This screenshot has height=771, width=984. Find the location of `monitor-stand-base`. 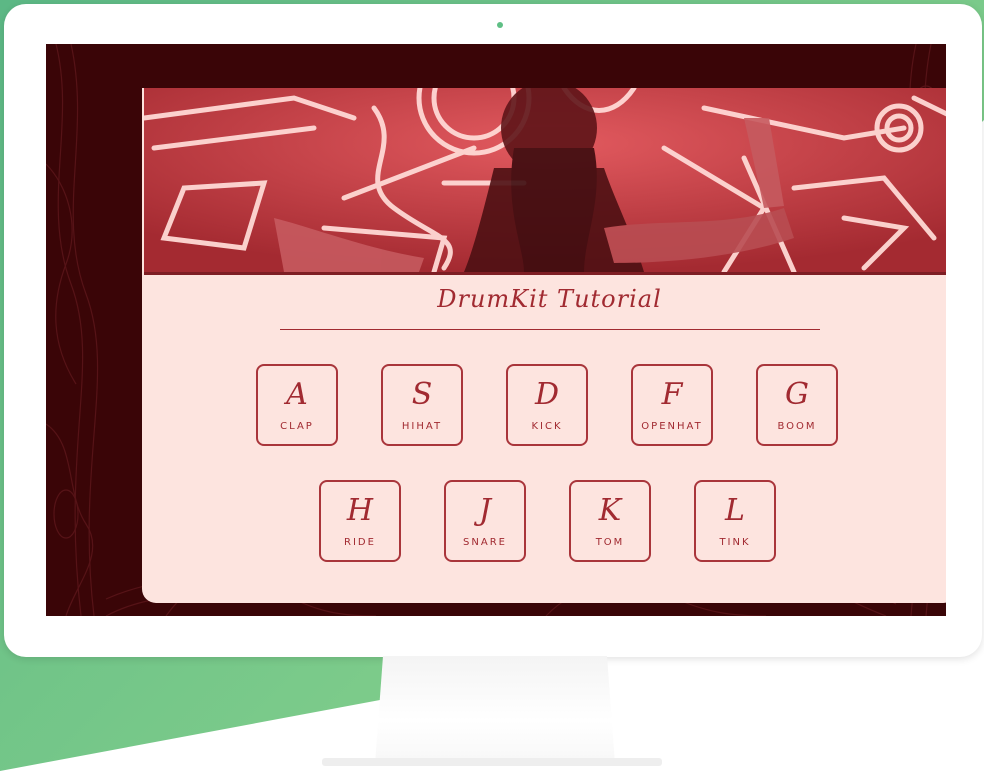

monitor-stand-base is located at coordinates (492, 762).